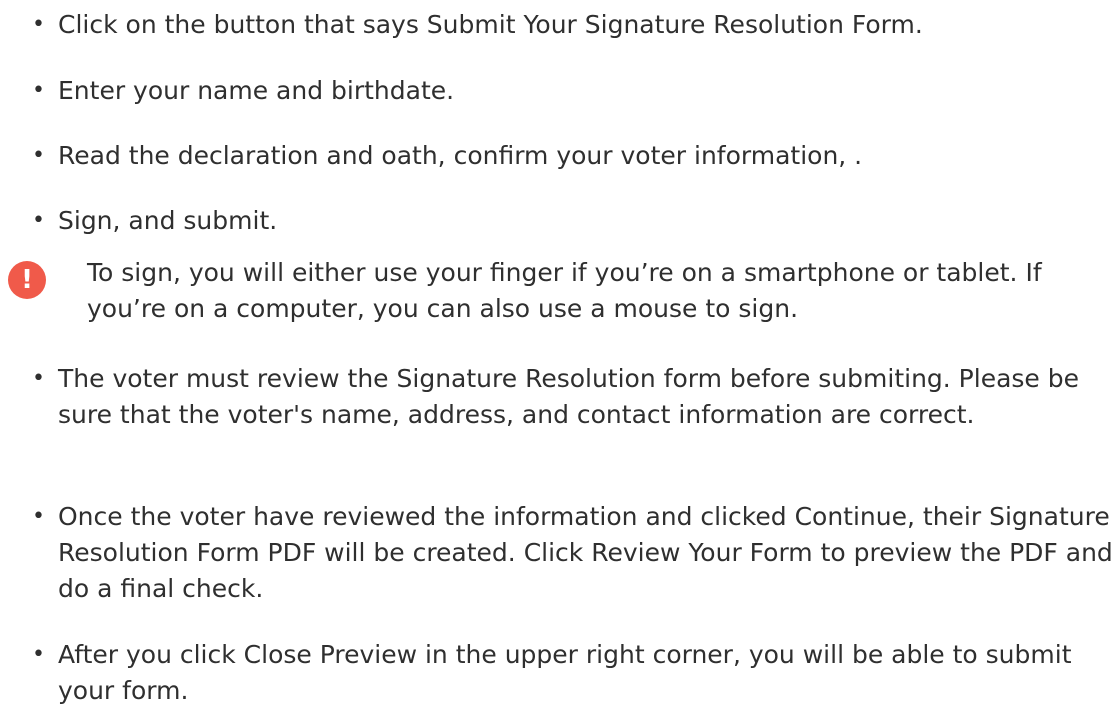 The width and height of the screenshot is (1119, 709). I want to click on step-text: Enter your name and birthdate., so click(256, 90).